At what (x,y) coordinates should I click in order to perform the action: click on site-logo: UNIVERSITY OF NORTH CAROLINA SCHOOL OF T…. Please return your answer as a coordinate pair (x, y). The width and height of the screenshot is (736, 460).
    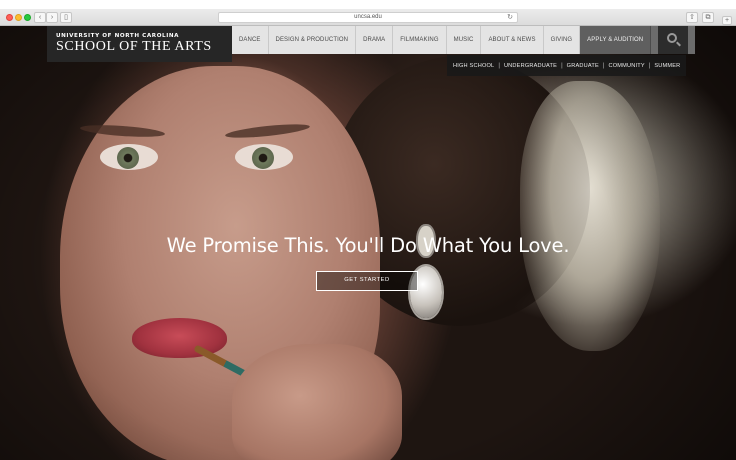
    Looking at the image, I should click on (139, 44).